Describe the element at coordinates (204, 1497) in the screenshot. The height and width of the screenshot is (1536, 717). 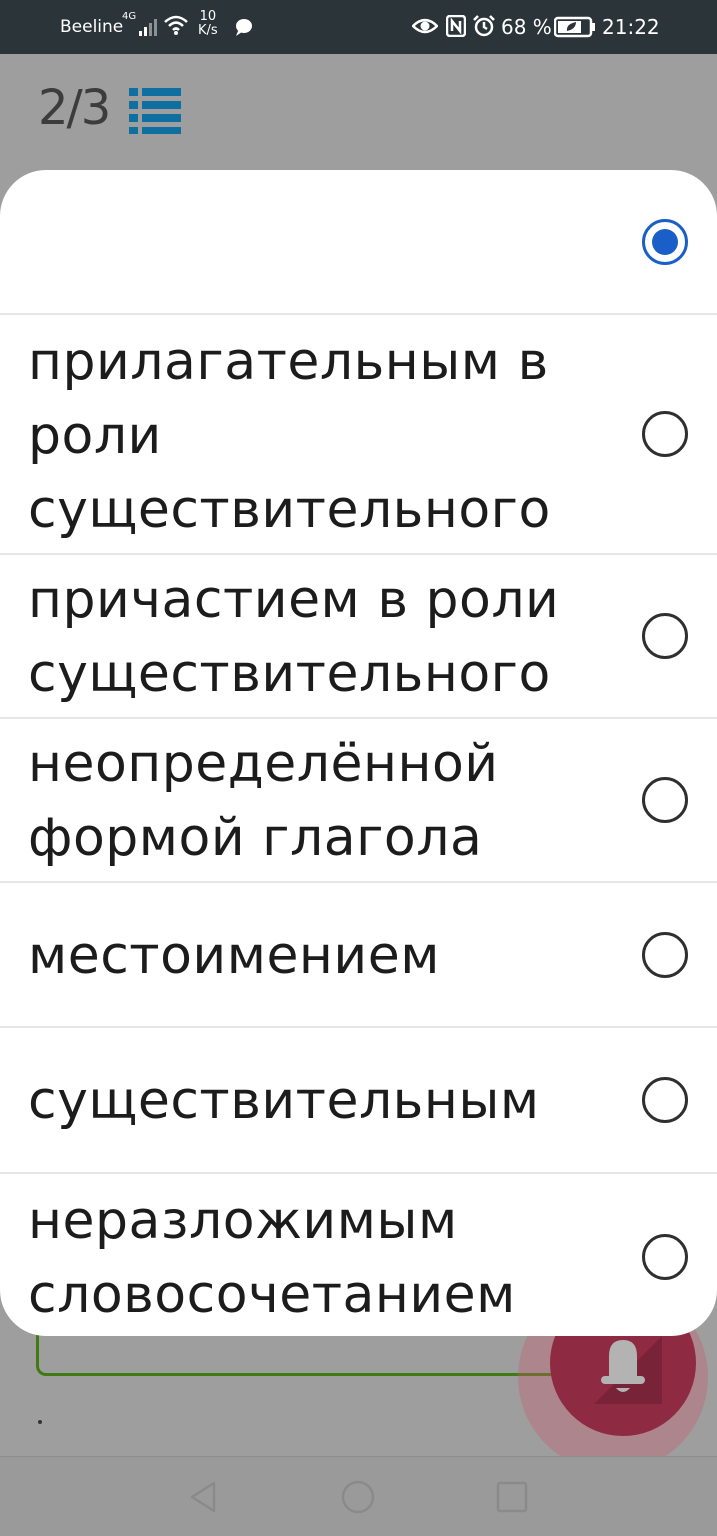
I see `back-icon` at that location.